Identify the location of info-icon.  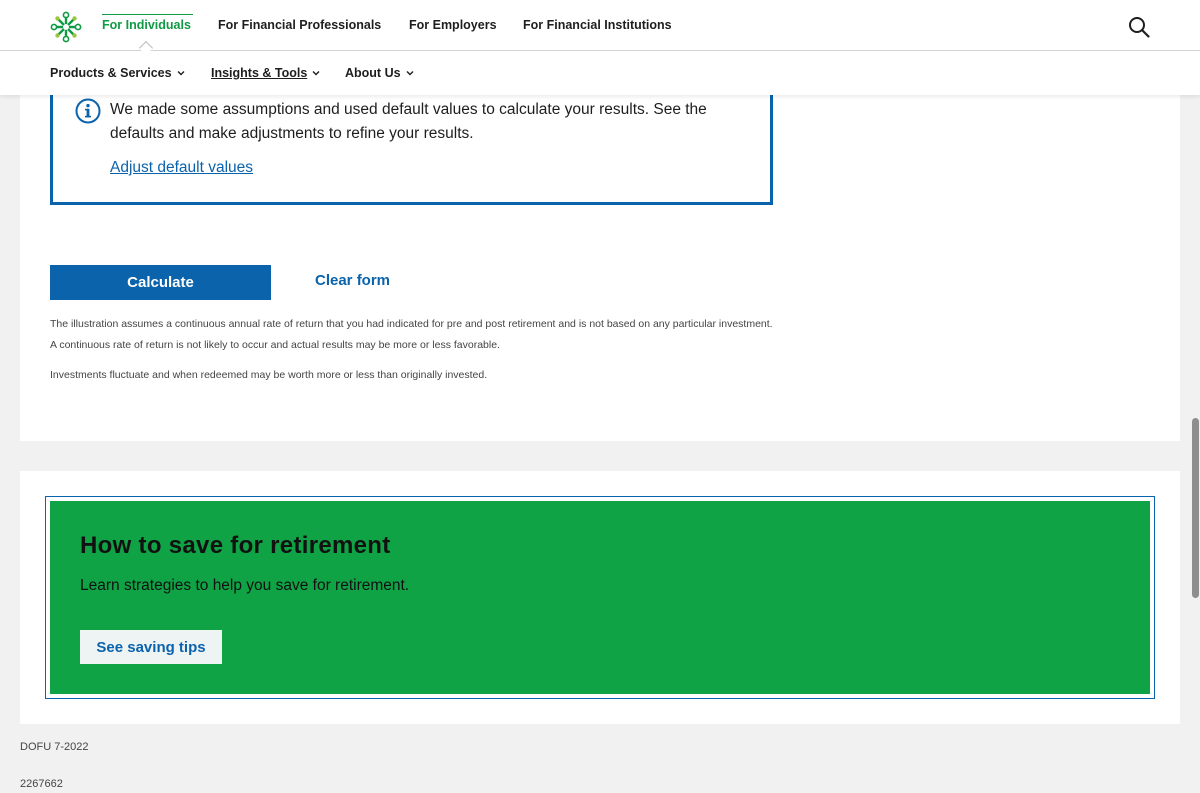
(88, 111).